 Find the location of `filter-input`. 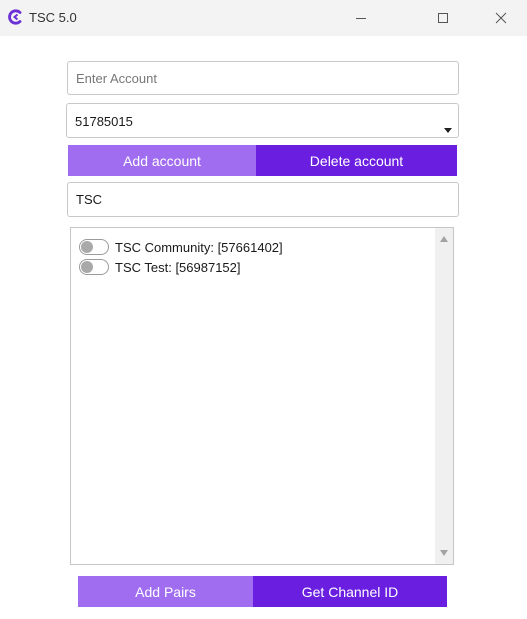

filter-input is located at coordinates (263, 199).